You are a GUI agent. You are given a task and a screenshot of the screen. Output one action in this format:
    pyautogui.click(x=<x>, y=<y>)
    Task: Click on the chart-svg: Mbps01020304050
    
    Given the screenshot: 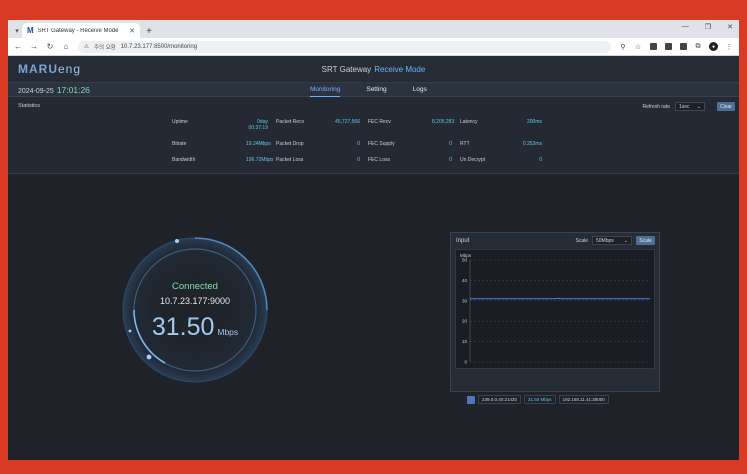 What is the action you would take?
    pyautogui.click(x=555, y=309)
    